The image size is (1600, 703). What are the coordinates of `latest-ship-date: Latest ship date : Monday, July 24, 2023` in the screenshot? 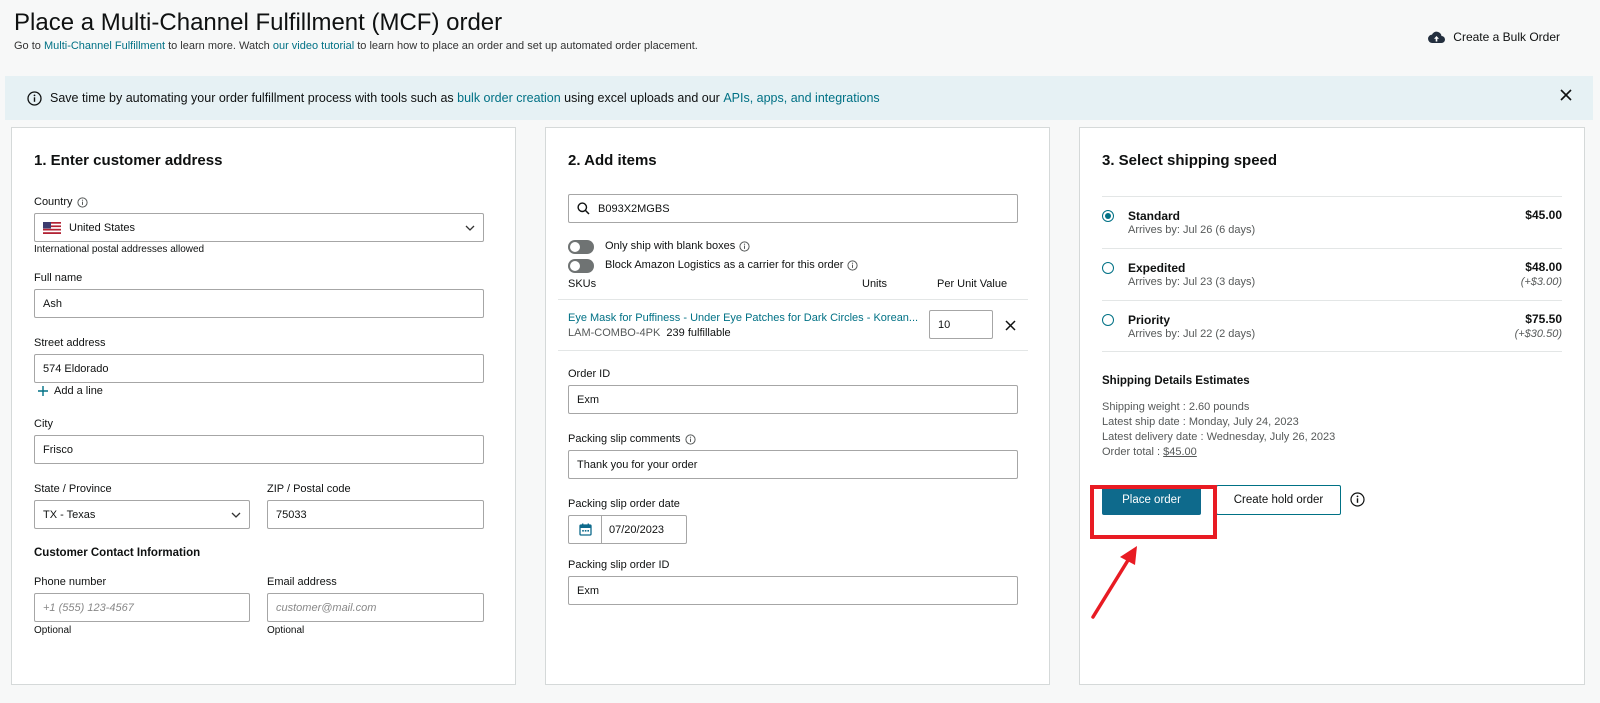 It's located at (1200, 422).